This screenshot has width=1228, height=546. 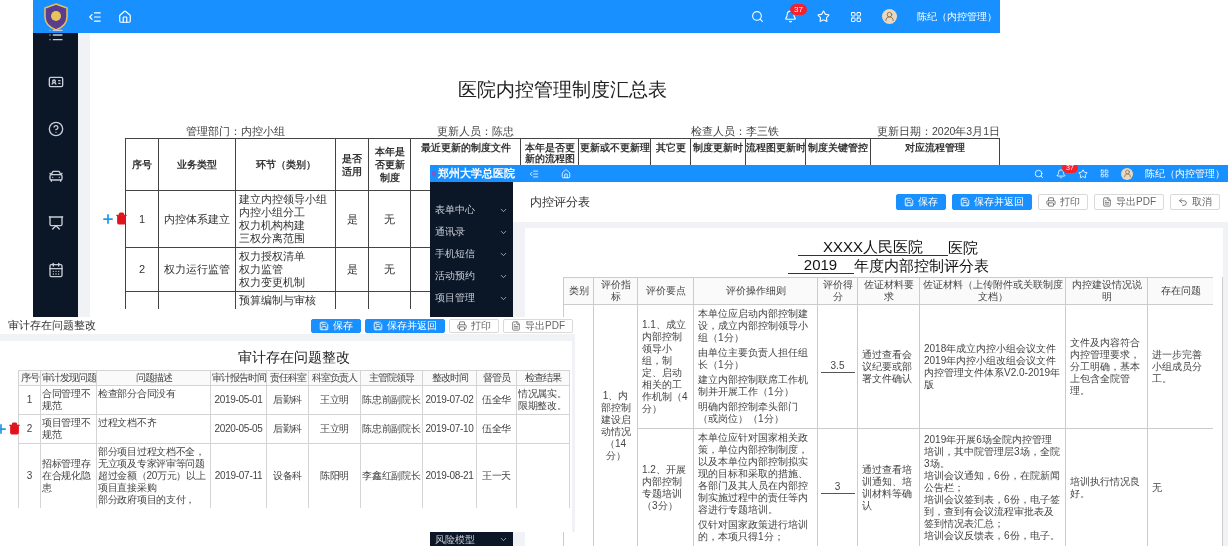 What do you see at coordinates (29, 399) in the screenshot?
I see `table-cell: 1` at bounding box center [29, 399].